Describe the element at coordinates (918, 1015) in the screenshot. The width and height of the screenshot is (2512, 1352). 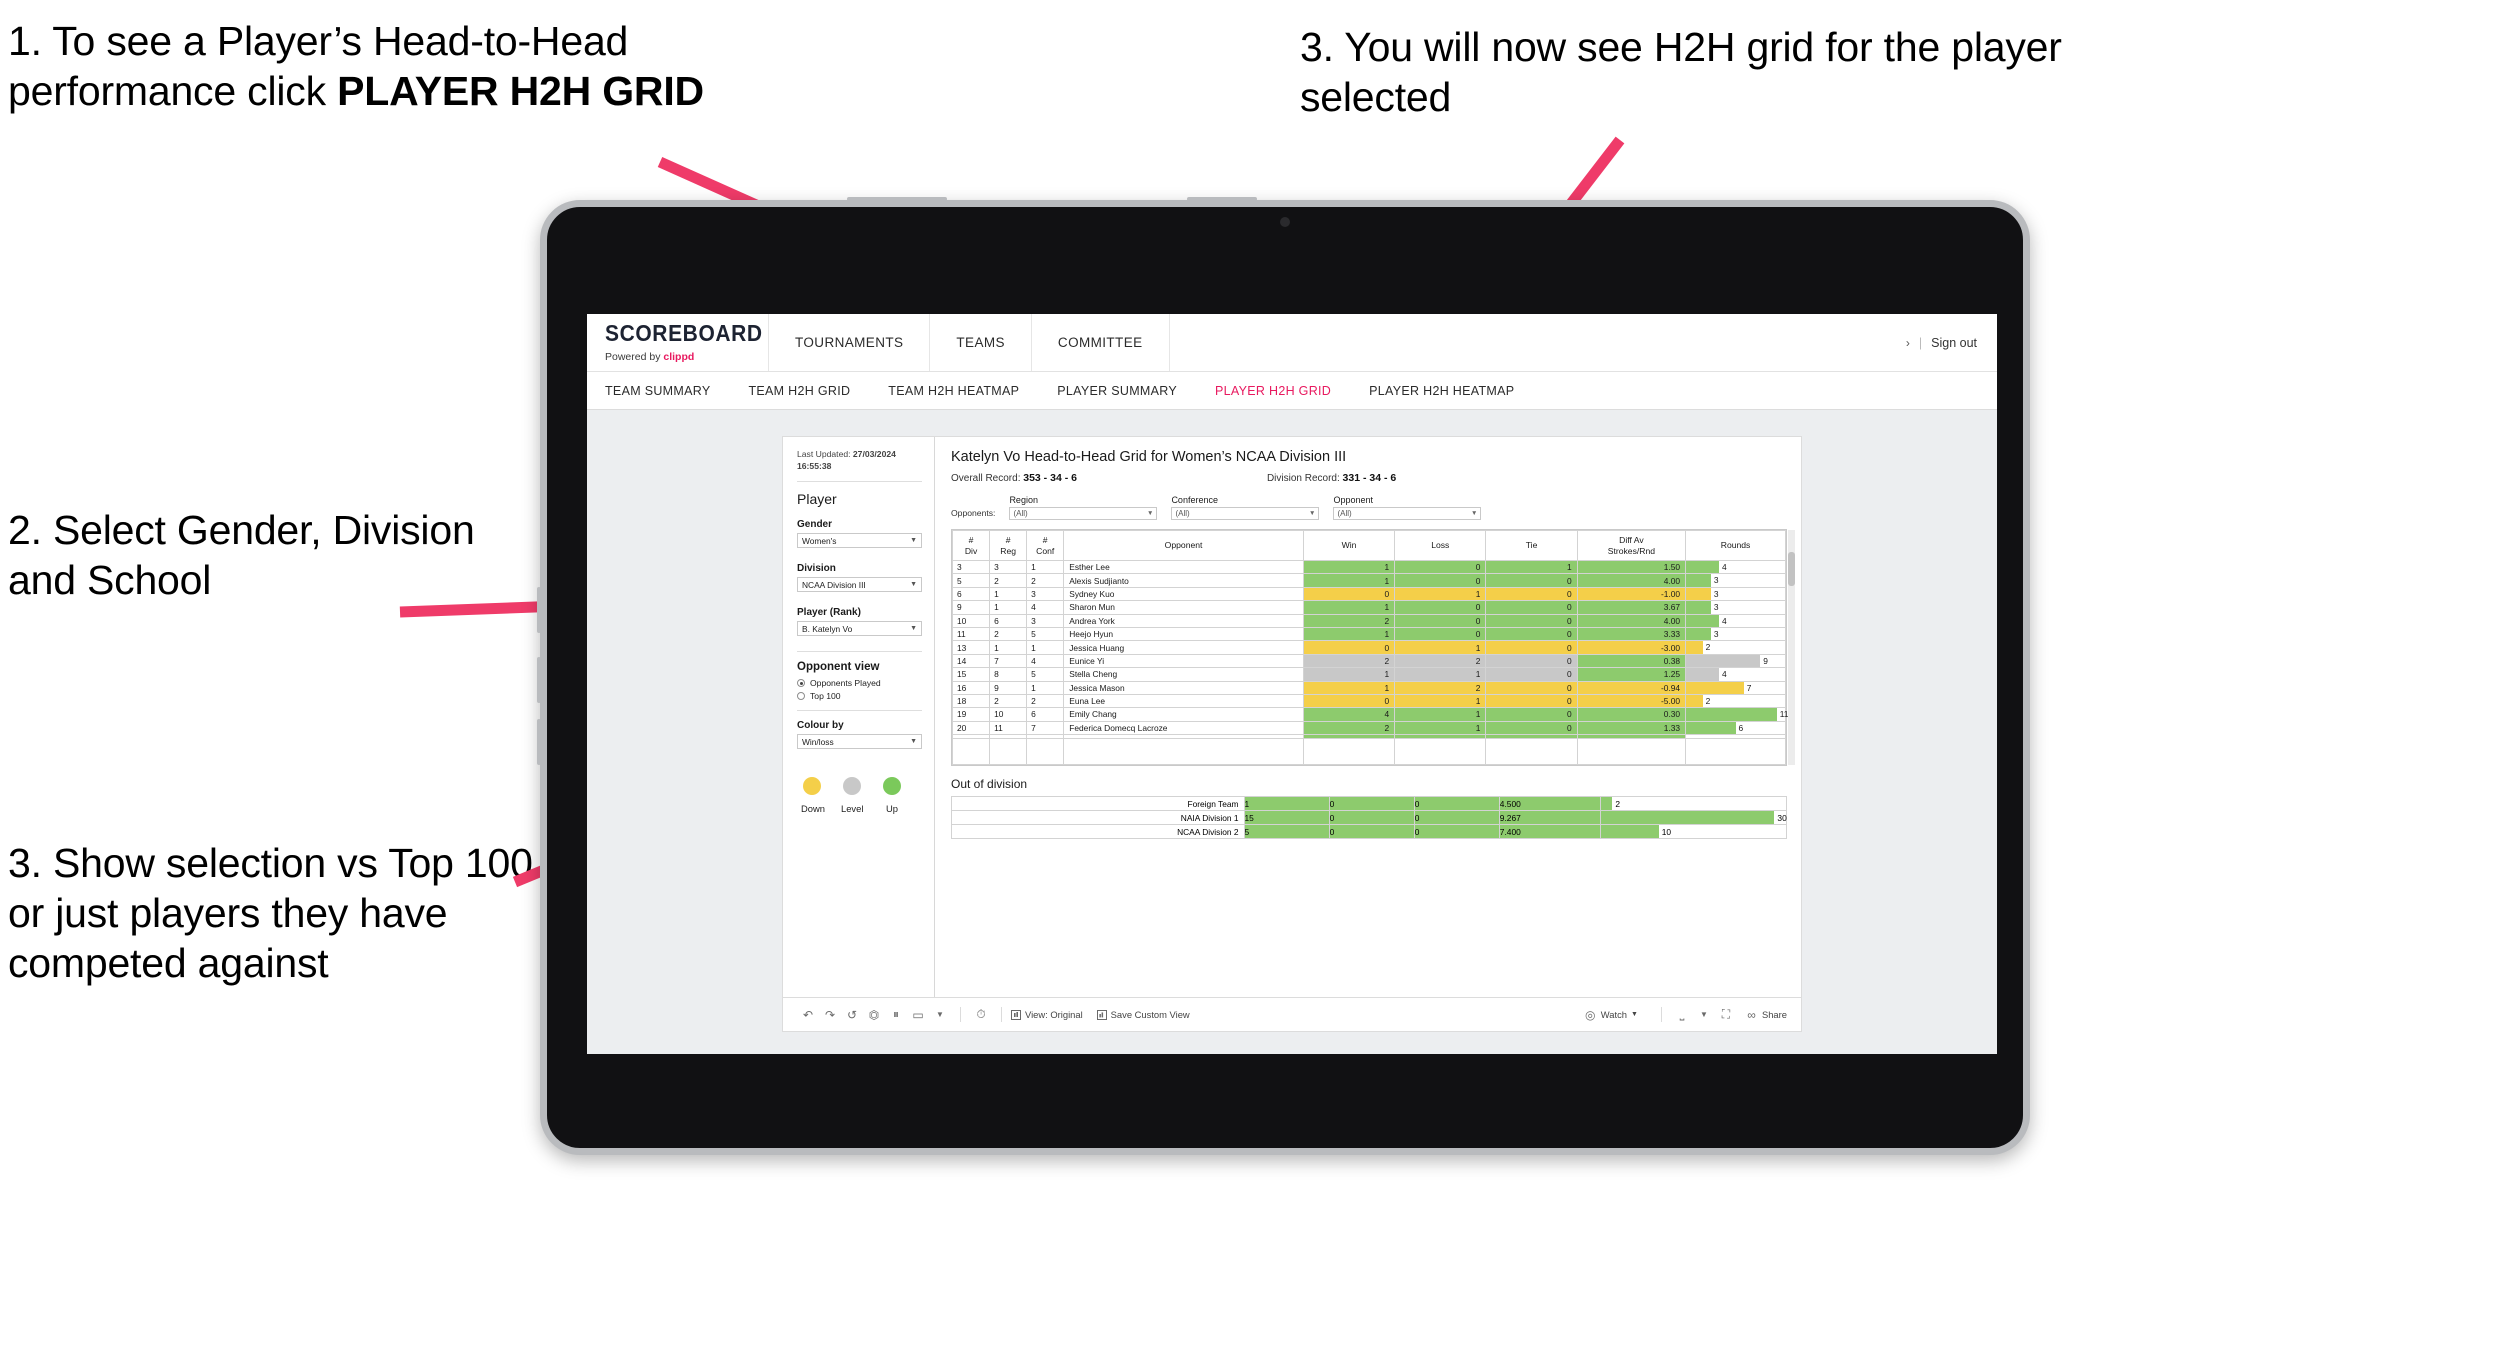
I see `rectangle-select-icon: ▭` at that location.